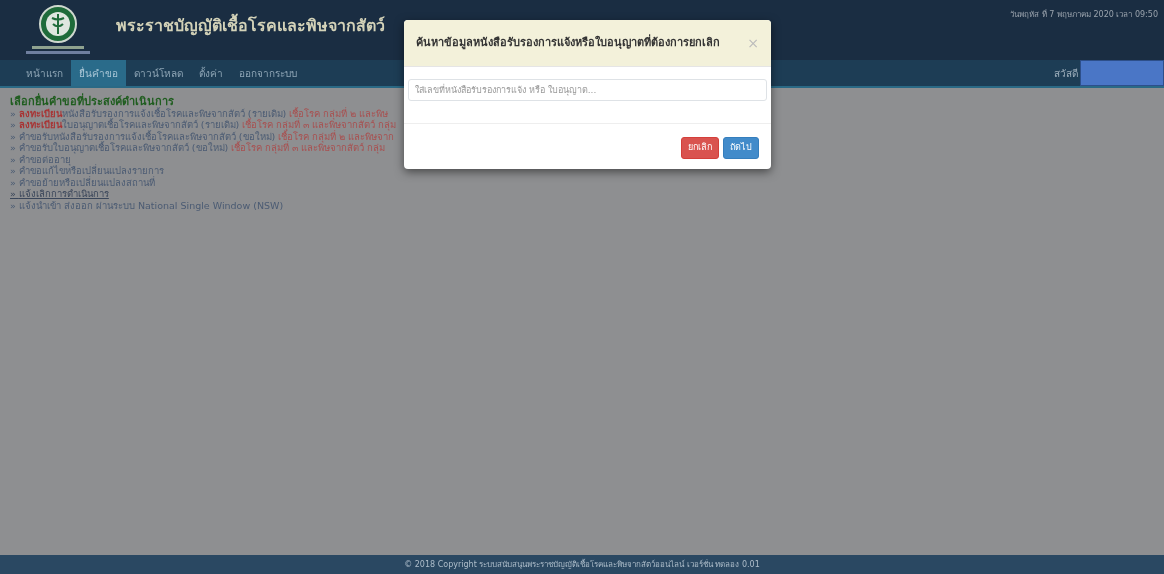 This screenshot has width=1164, height=574. I want to click on menu-link: » คำขอแก้ไขหรือเปลี่ยนแปลงรายการ, so click(87, 171).